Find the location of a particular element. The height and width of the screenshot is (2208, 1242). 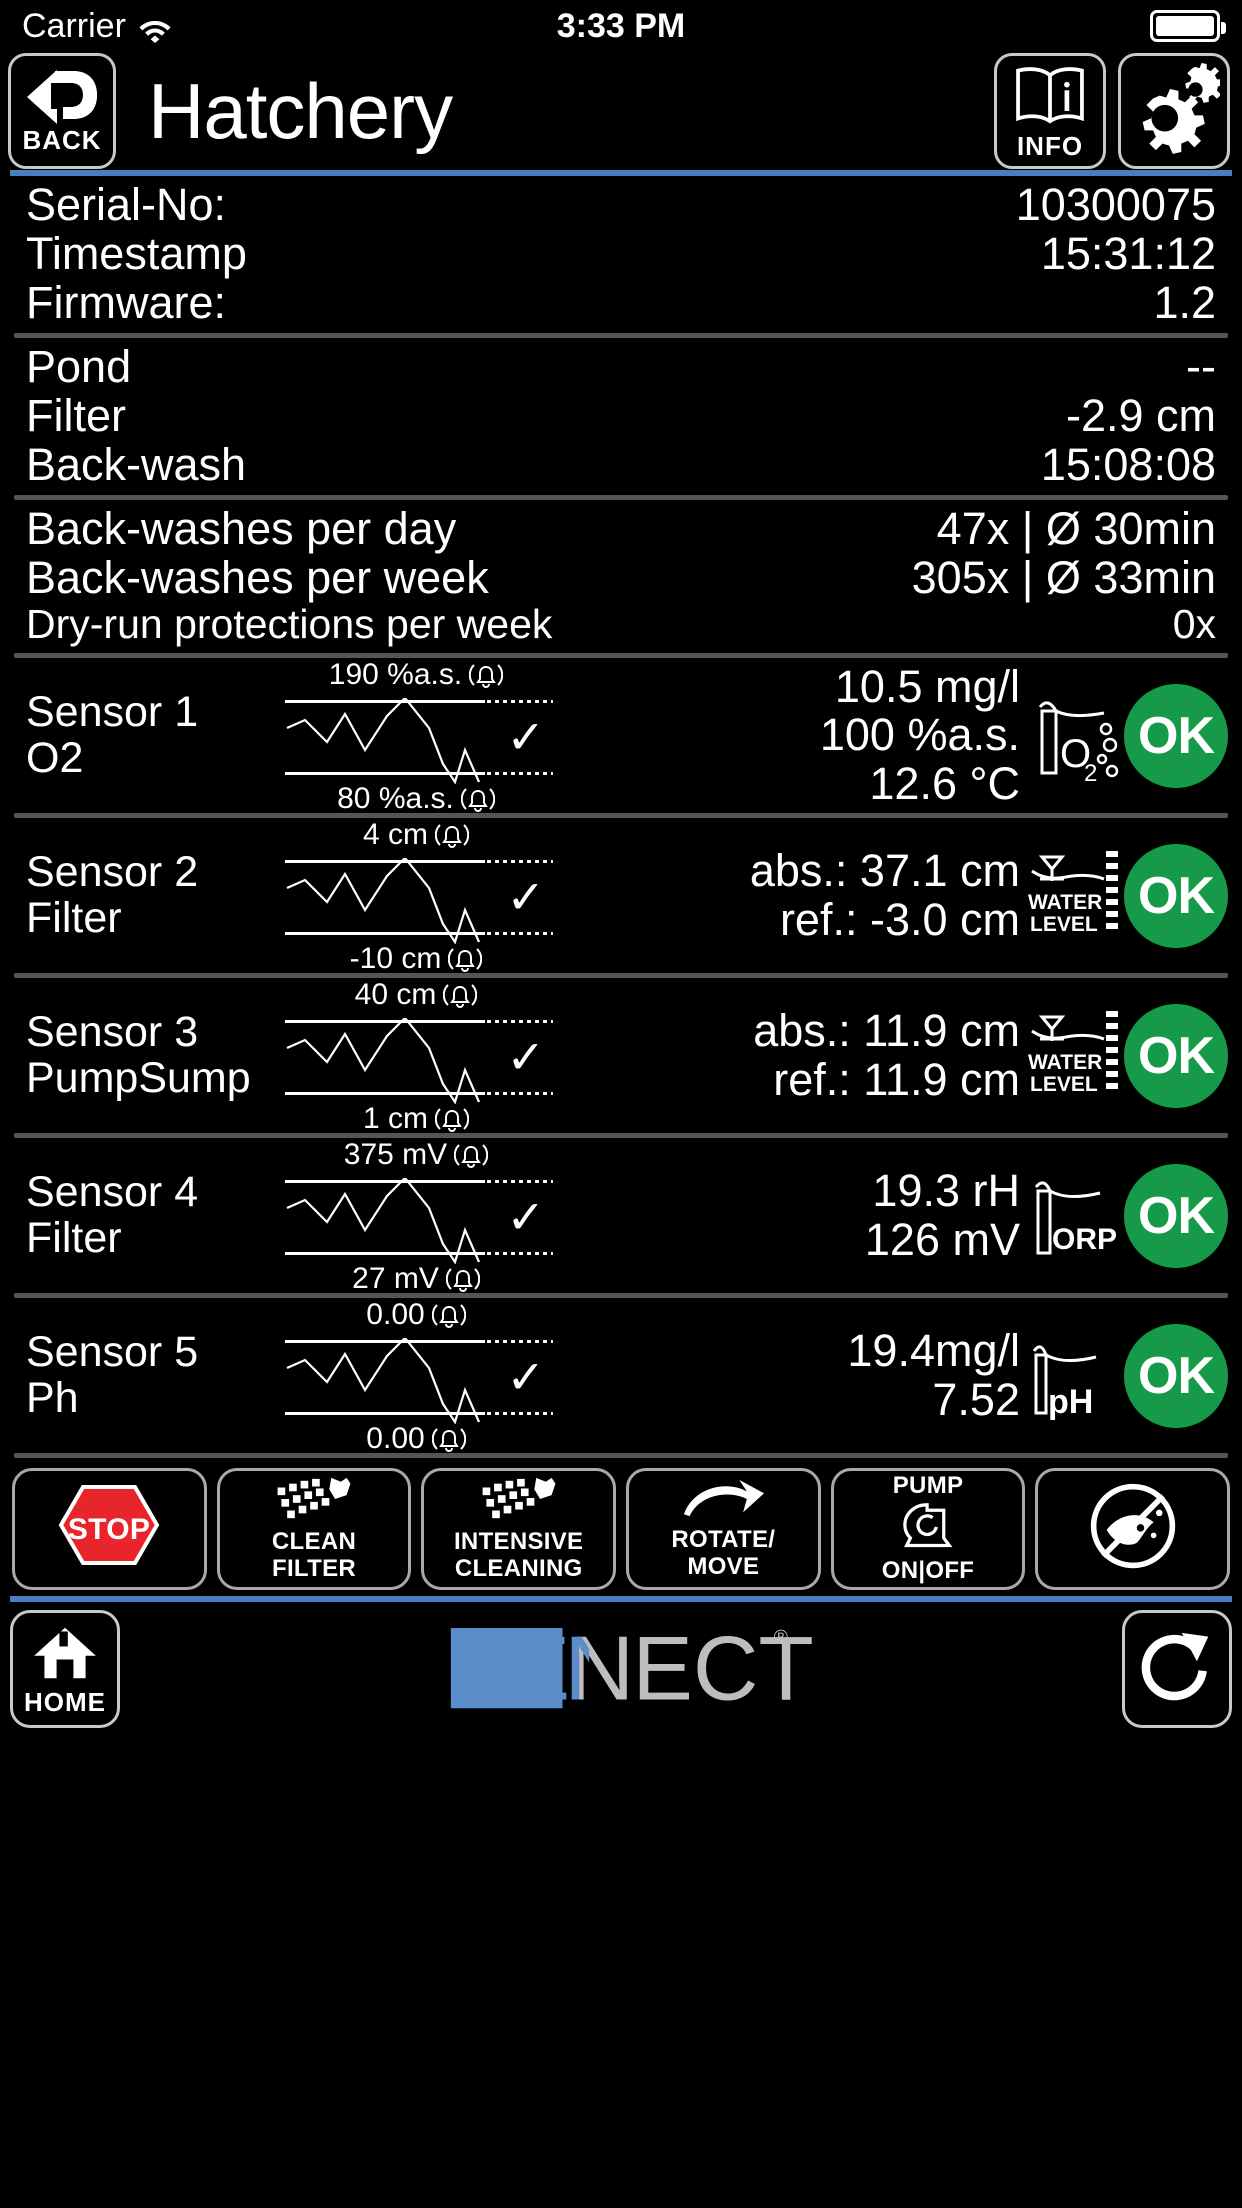

reading-value: 126 mV is located at coordinates (942, 1239).